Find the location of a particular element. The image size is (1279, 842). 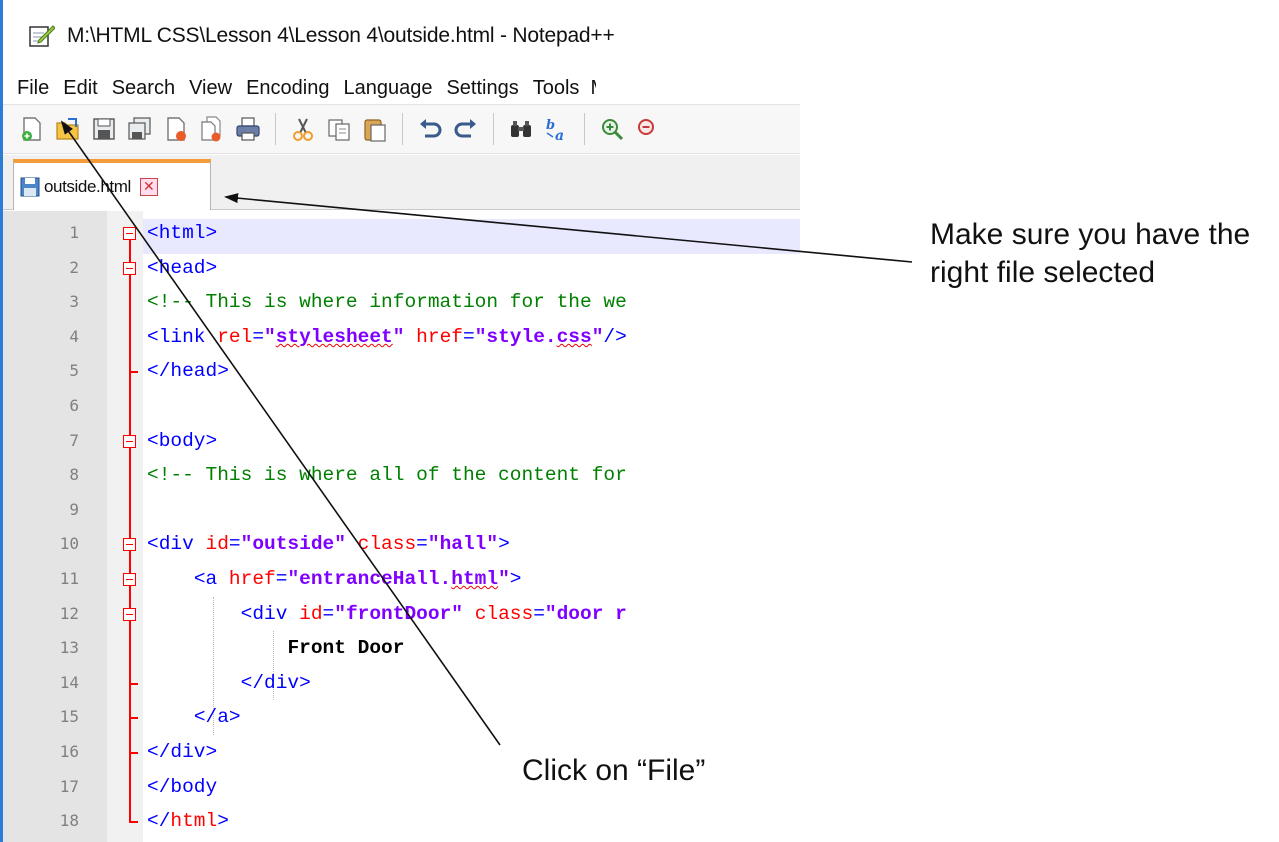

tab-outside-html: outside.html ✕ is located at coordinates (112, 184).